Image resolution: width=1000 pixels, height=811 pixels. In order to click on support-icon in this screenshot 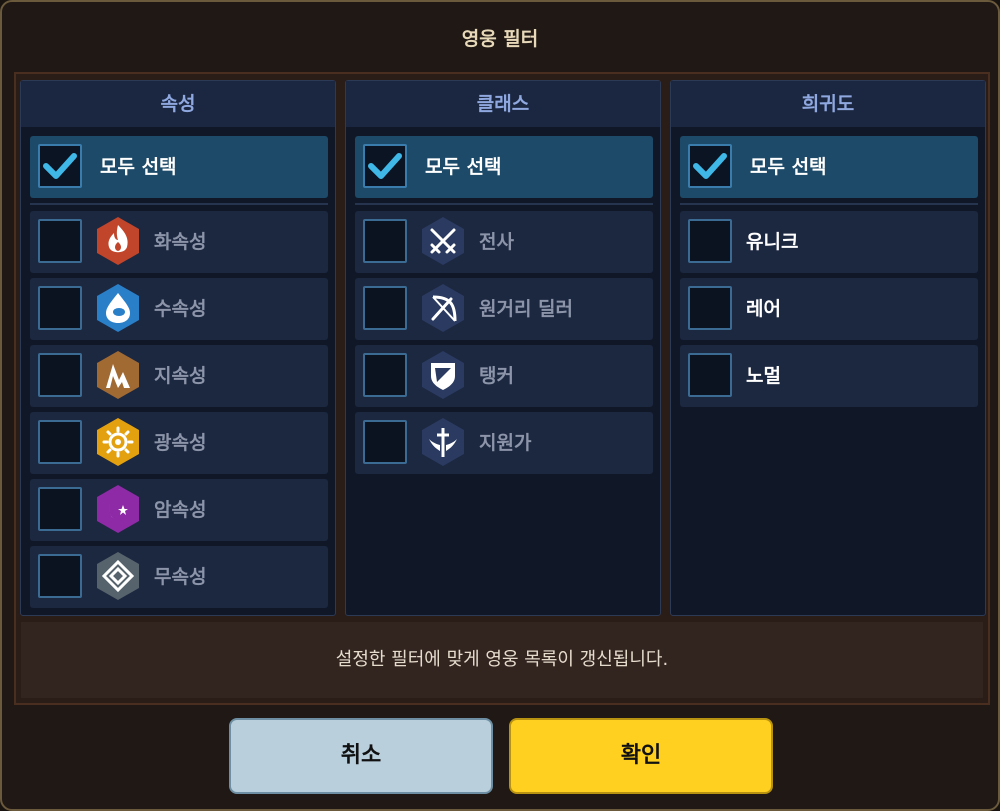, I will do `click(443, 442)`.